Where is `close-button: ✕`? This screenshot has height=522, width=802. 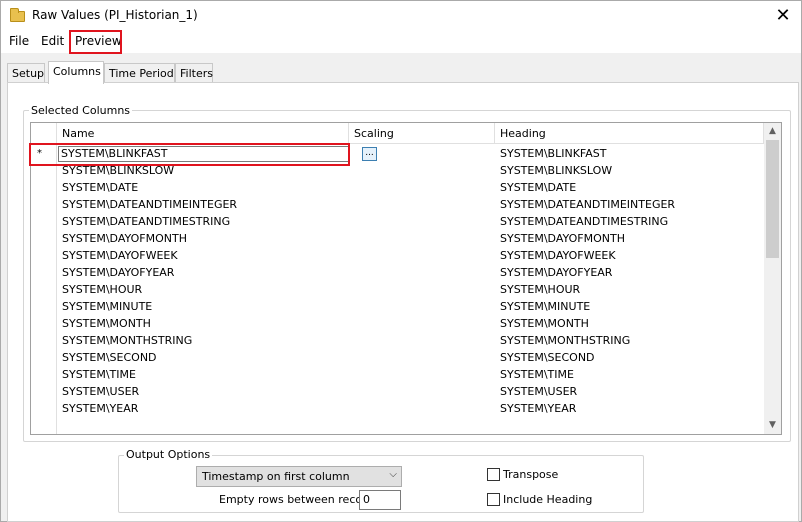 close-button: ✕ is located at coordinates (783, 16).